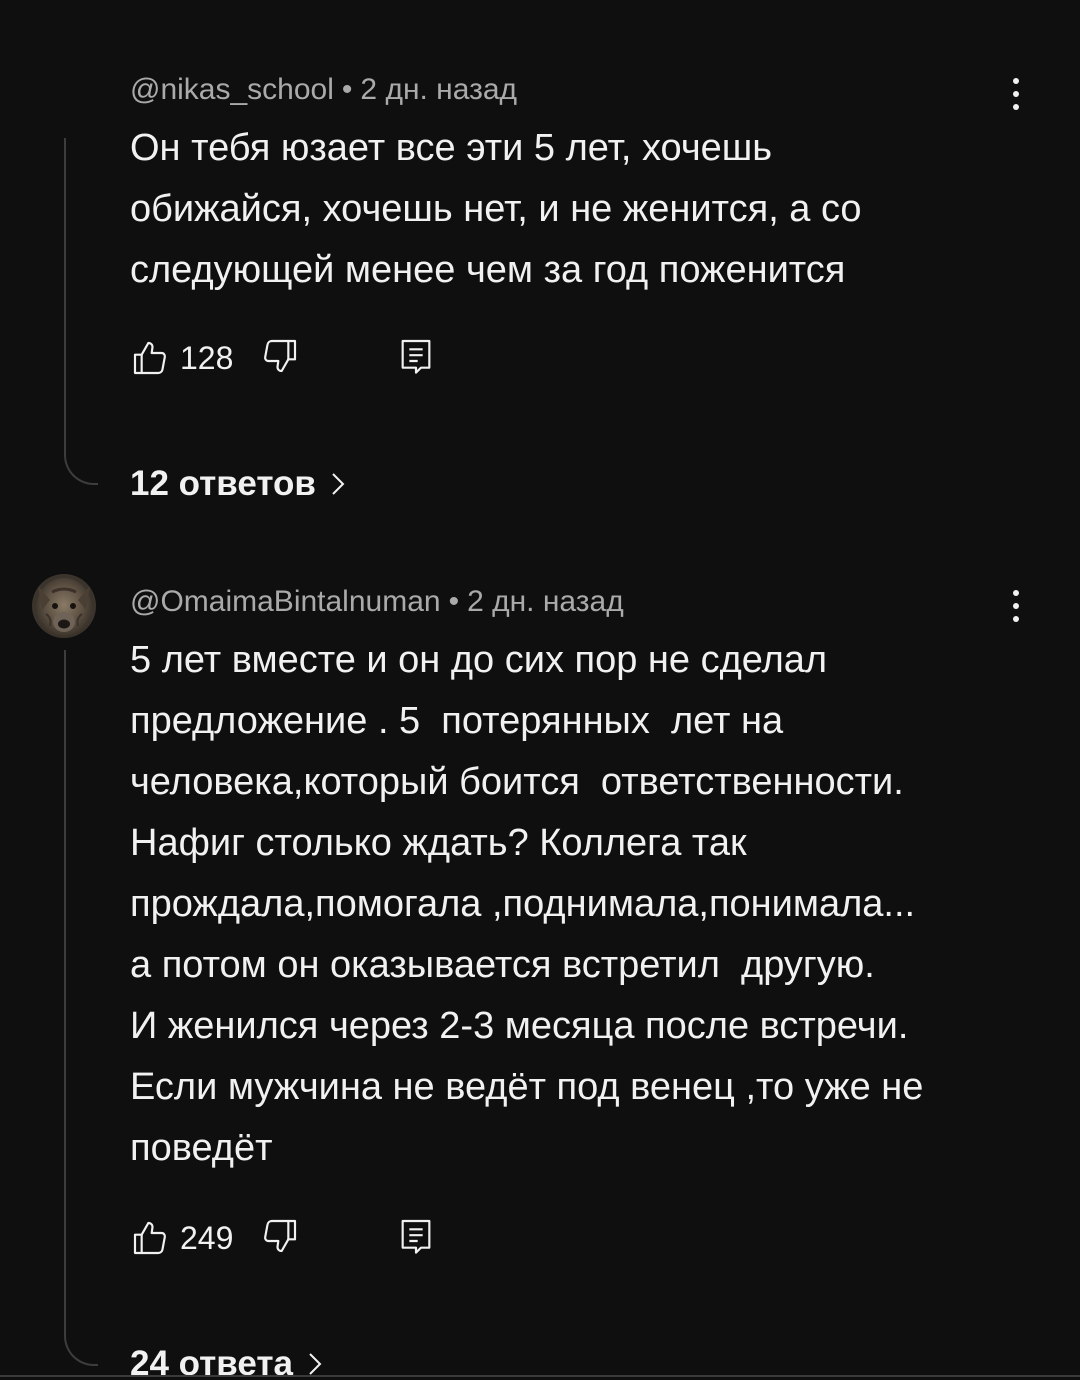 This screenshot has width=1080, height=1380. I want to click on like-count: 249, so click(207, 1237).